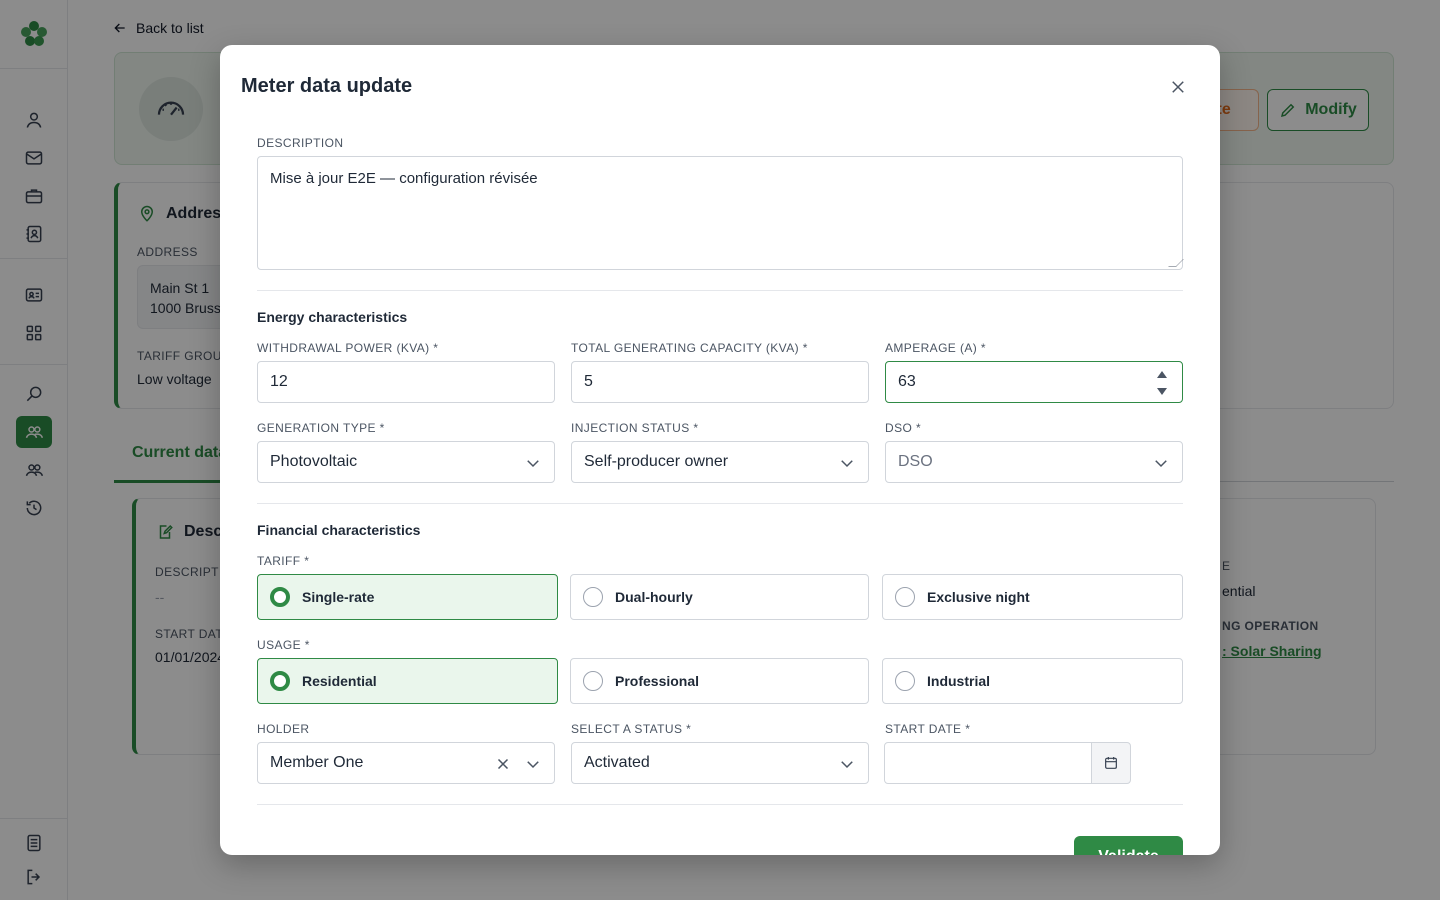 This screenshot has width=1440, height=900. Describe the element at coordinates (915, 461) in the screenshot. I see `dso-value: DSO` at that location.